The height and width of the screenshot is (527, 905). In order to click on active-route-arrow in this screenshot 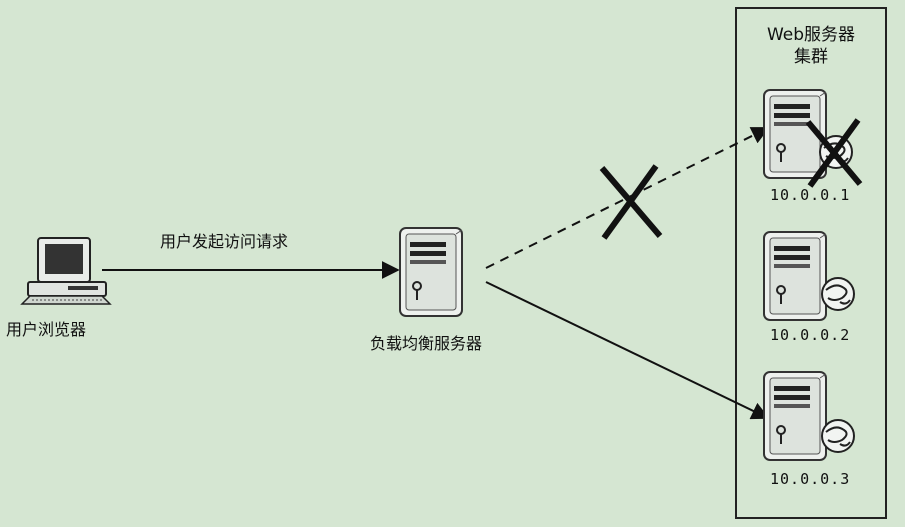, I will do `click(627, 350)`.